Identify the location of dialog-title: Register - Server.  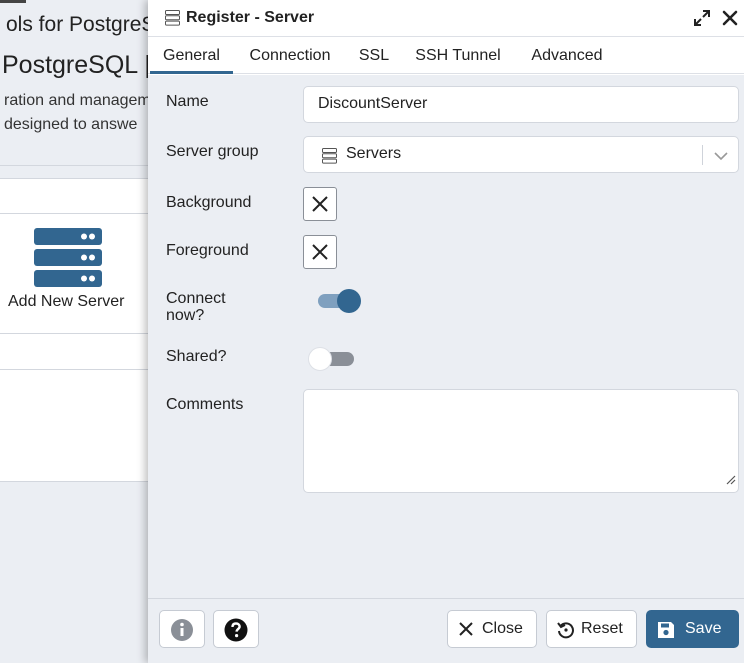
(250, 17).